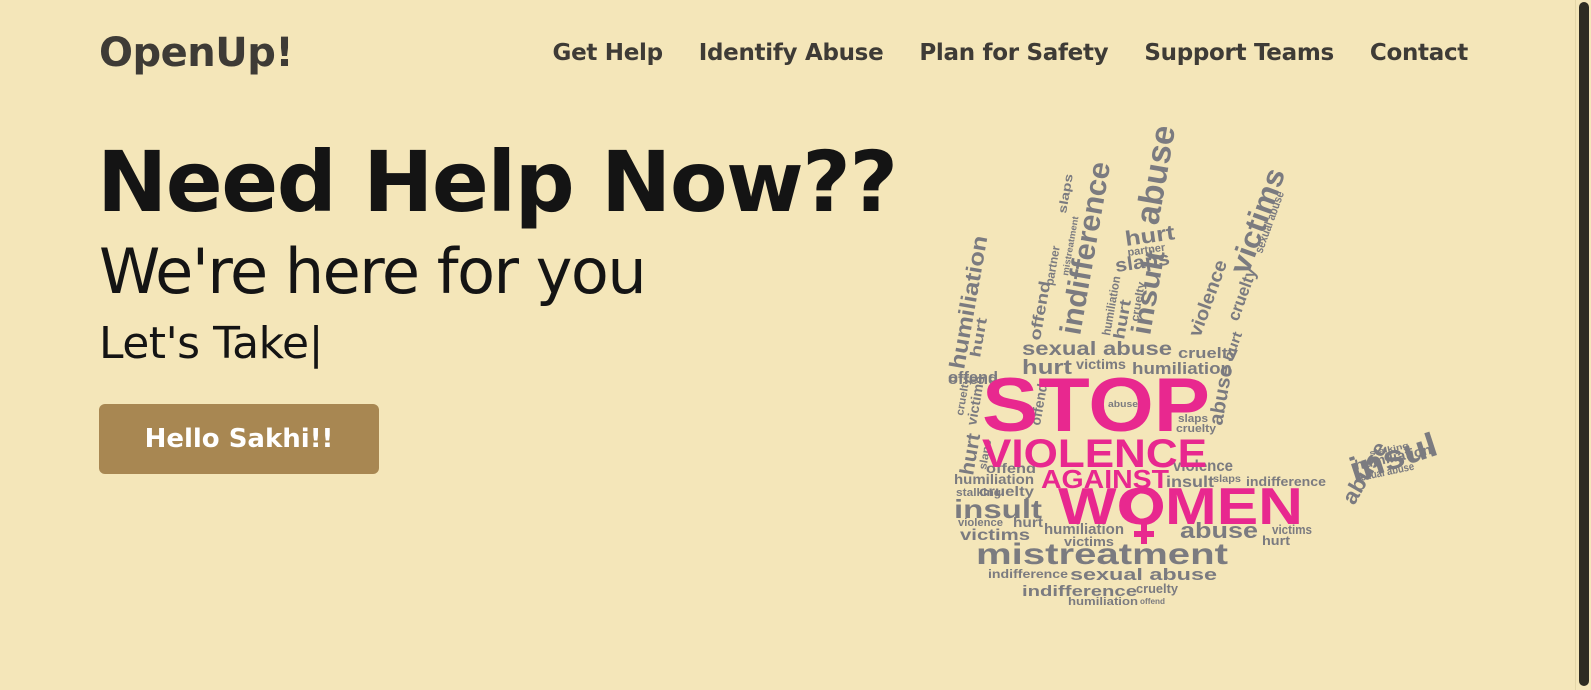 The image size is (1591, 690). Describe the element at coordinates (1157, 588) in the screenshot. I see `word-palm-28: cruelty` at that location.